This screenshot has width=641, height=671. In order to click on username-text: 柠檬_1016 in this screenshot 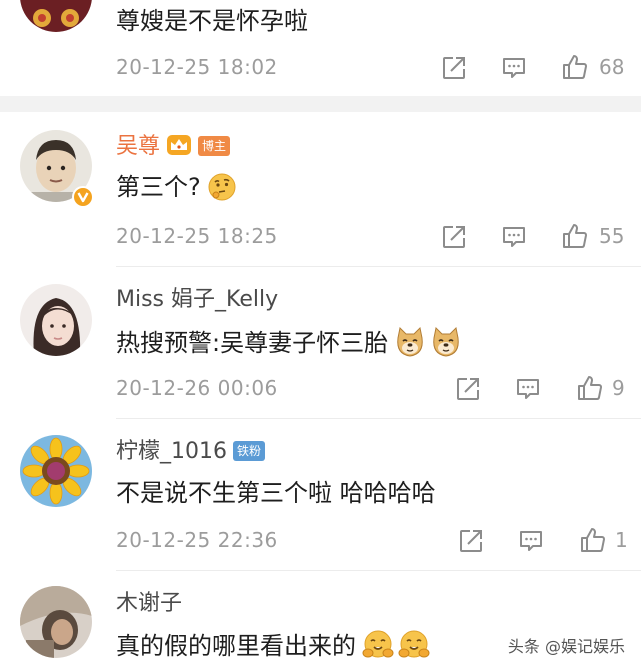, I will do `click(171, 451)`.